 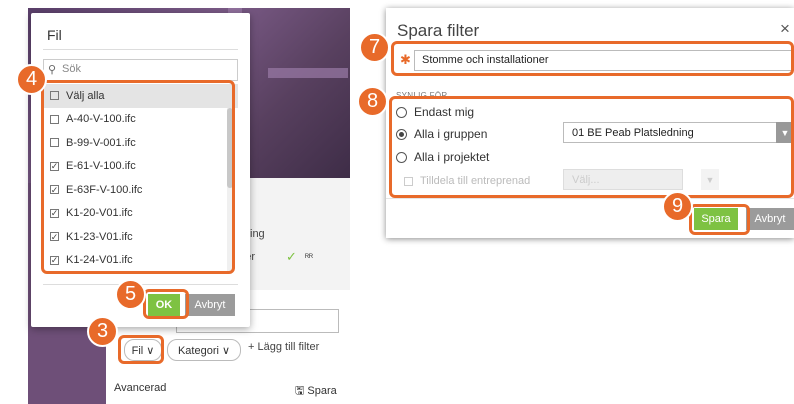 What do you see at coordinates (283, 347) in the screenshot?
I see `add-filter-link: + Lägg till filter` at bounding box center [283, 347].